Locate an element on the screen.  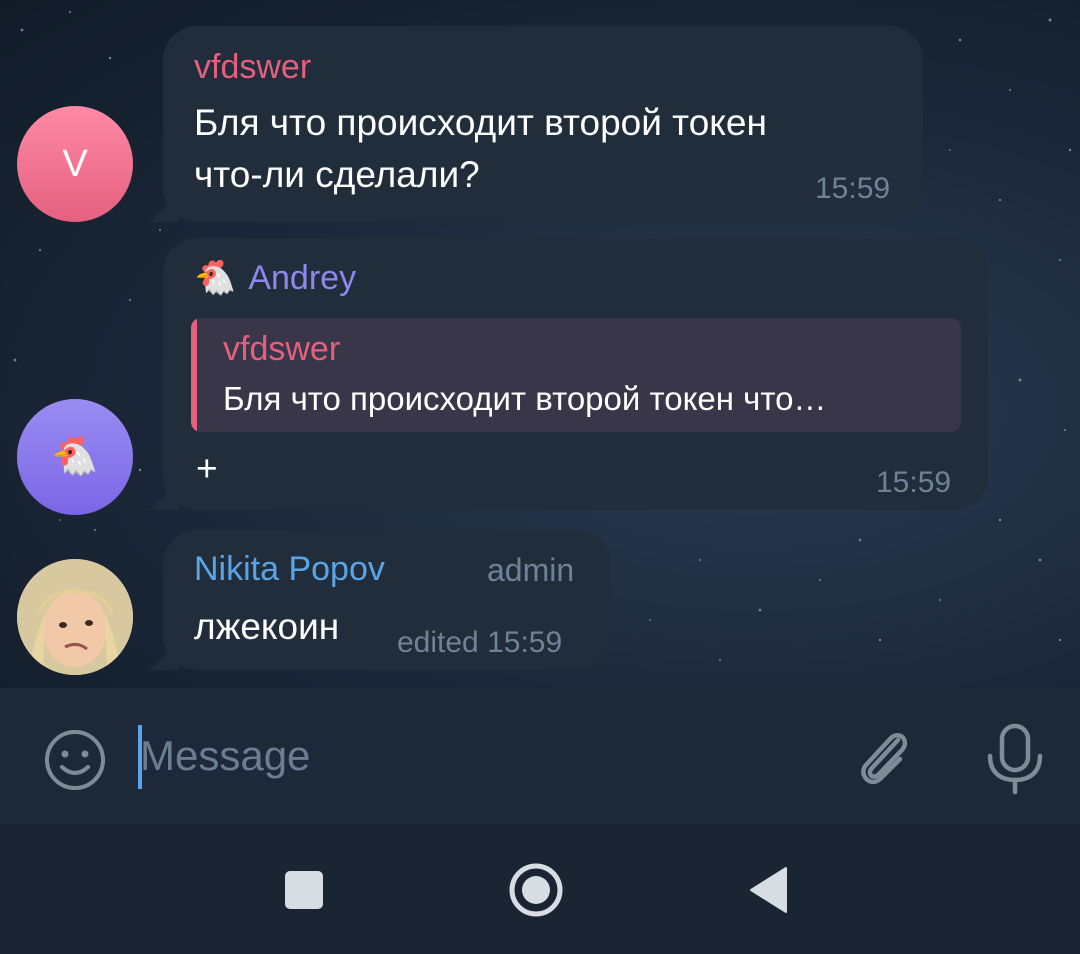
avatar-photo is located at coordinates (75, 617).